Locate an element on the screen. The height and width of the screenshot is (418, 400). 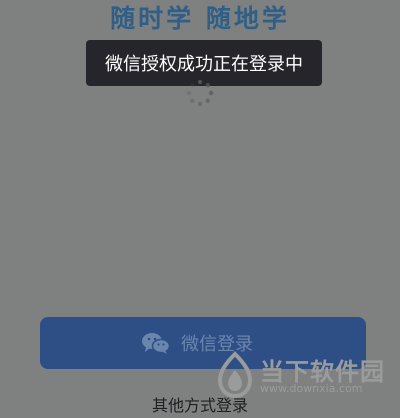
spinner-icon is located at coordinates (200, 93).